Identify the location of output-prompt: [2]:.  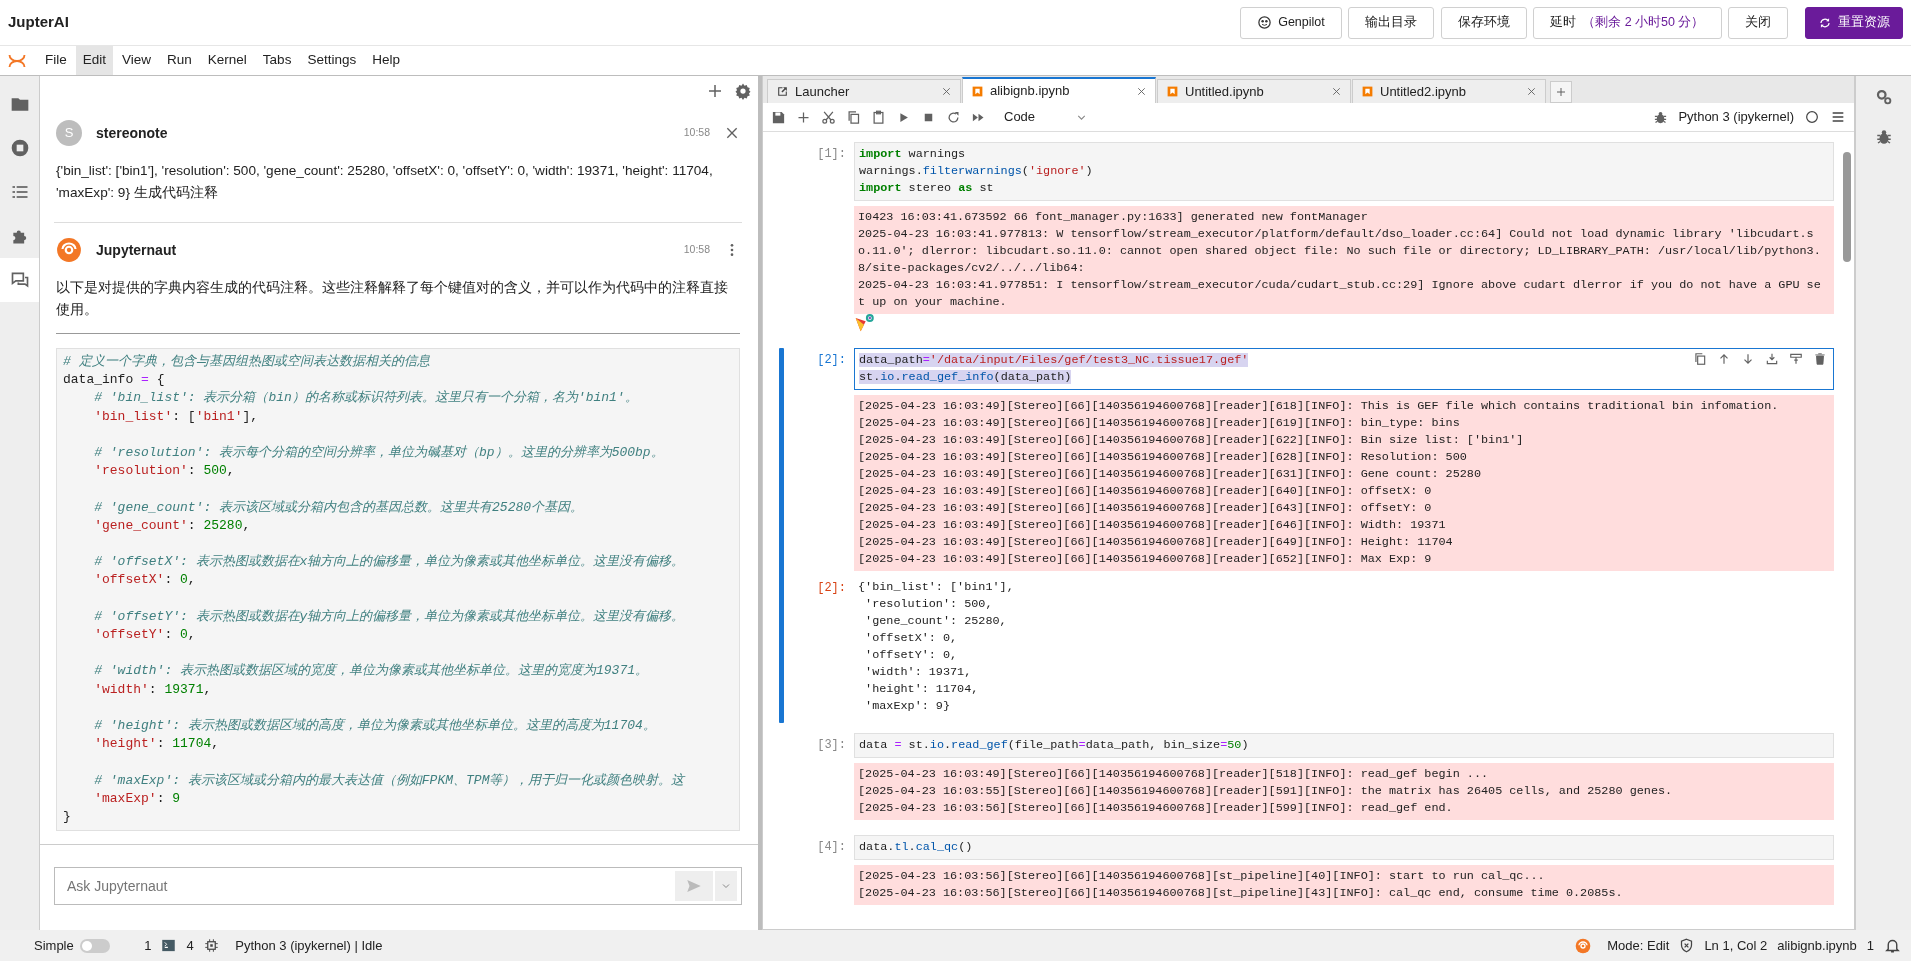
(831, 588).